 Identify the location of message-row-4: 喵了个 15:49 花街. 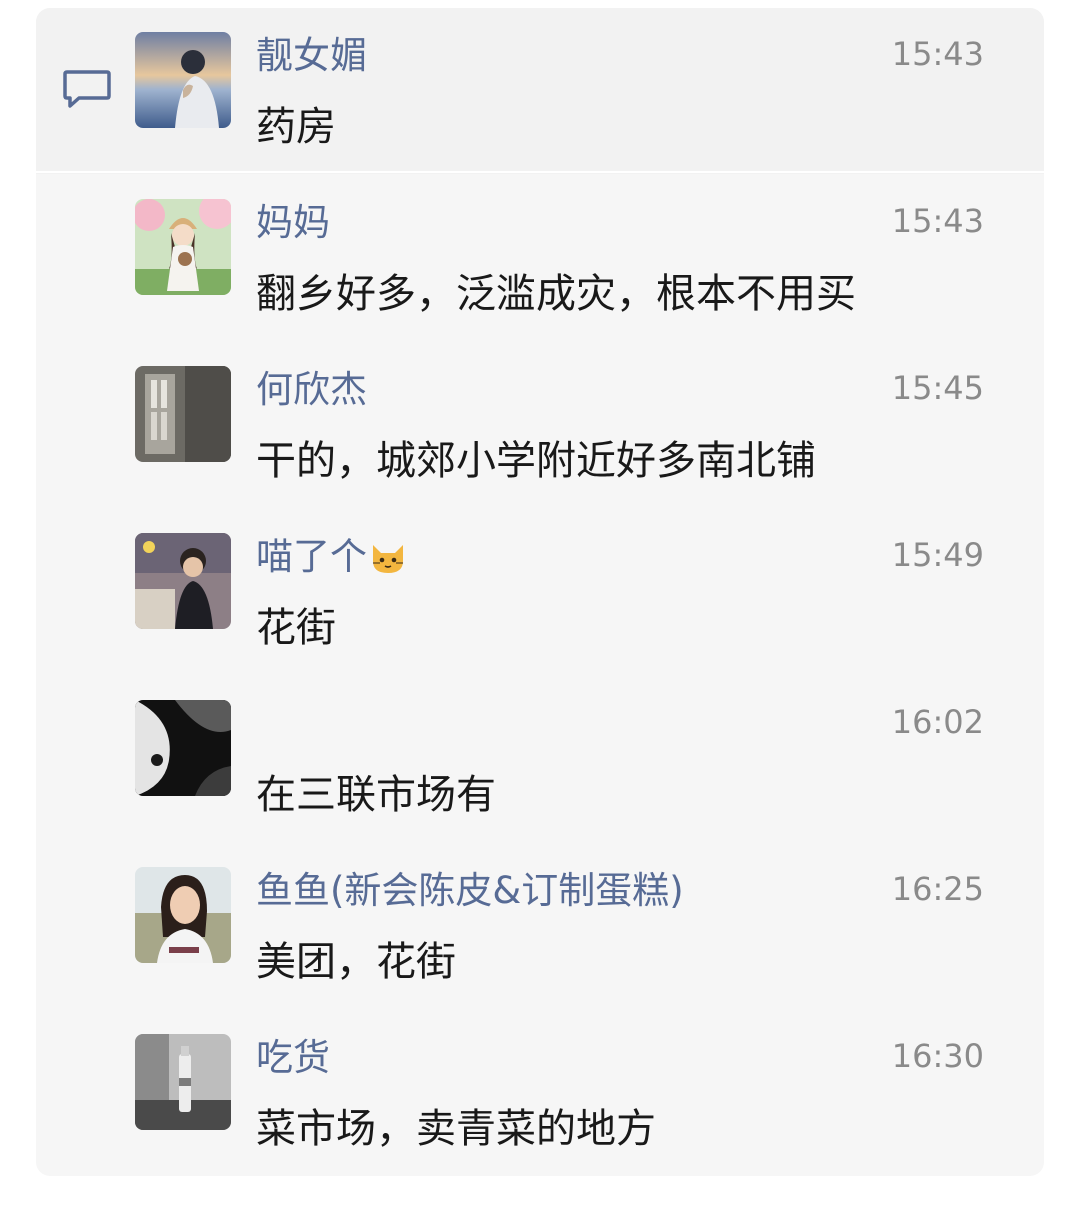
(540, 592).